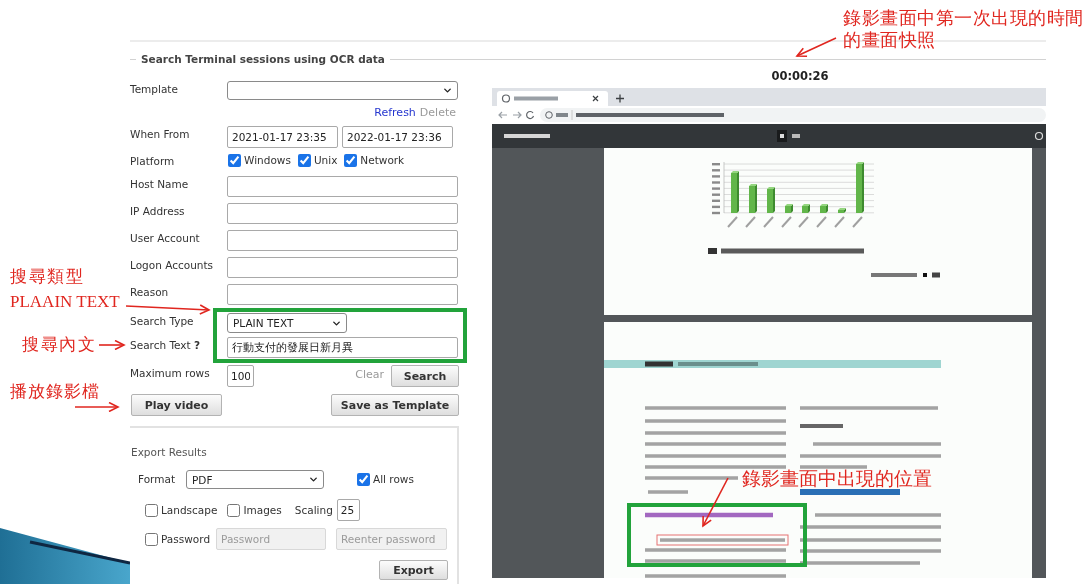 The width and height of the screenshot is (1089, 584). I want to click on search-button: Search, so click(425, 376).